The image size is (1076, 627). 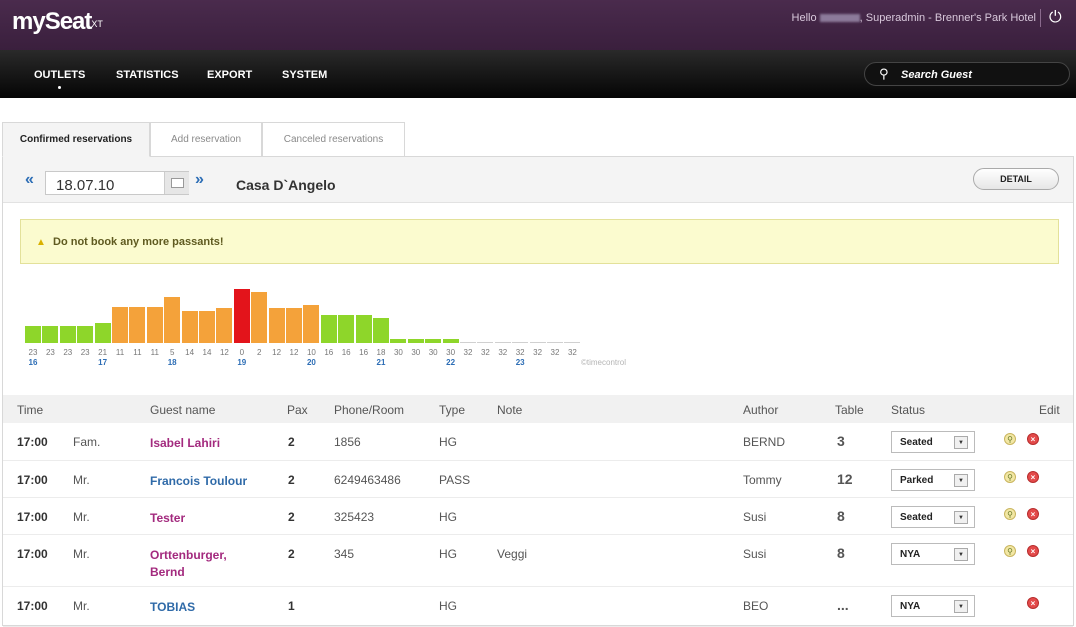 What do you see at coordinates (229, 75) in the screenshot?
I see `nav-export: EXPORT` at bounding box center [229, 75].